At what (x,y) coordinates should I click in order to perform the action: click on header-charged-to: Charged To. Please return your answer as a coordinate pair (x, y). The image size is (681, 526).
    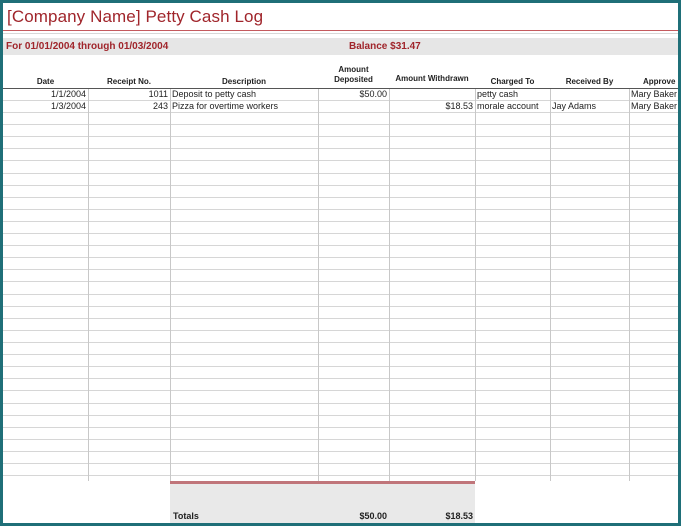
    Looking at the image, I should click on (512, 81).